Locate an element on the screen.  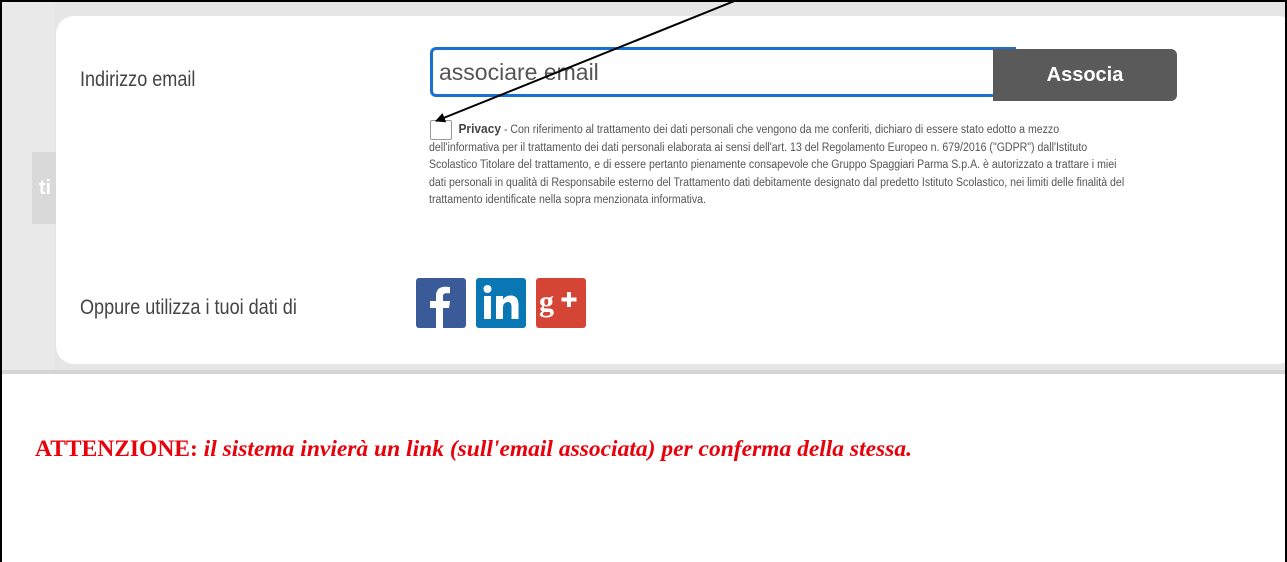
annotation-arrow is located at coordinates (586, 61).